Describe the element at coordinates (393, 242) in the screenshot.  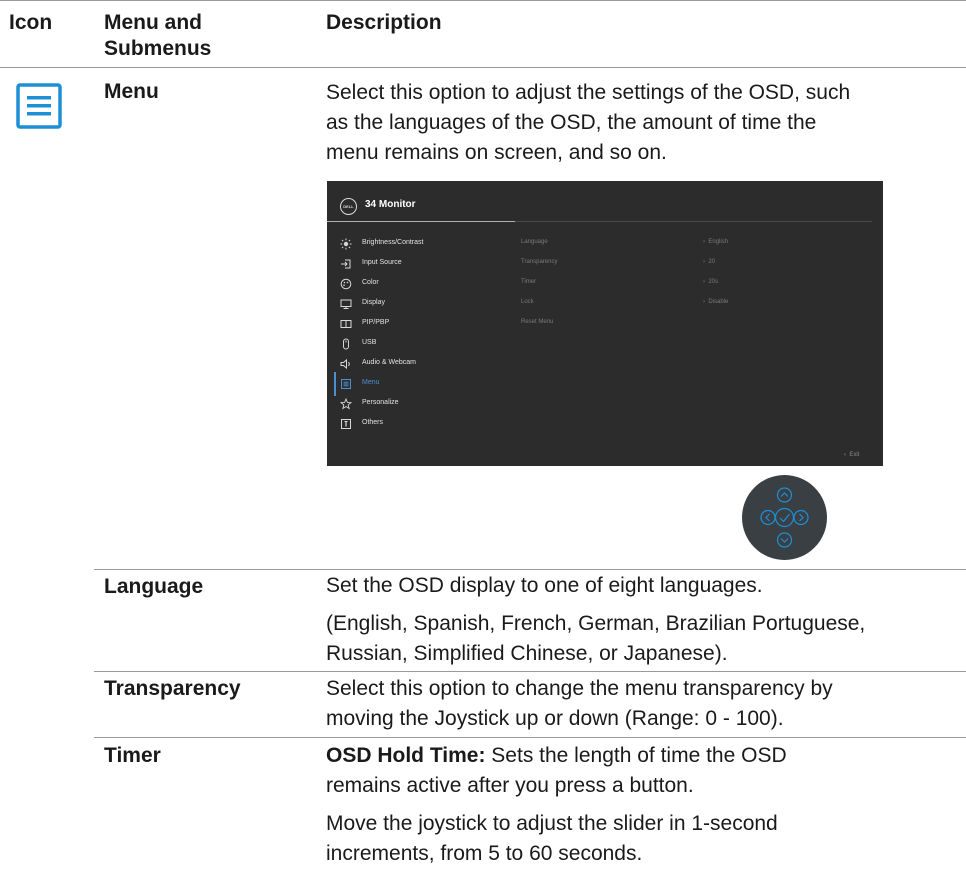
I see `osd-item-label: Brightness/Contrast` at that location.